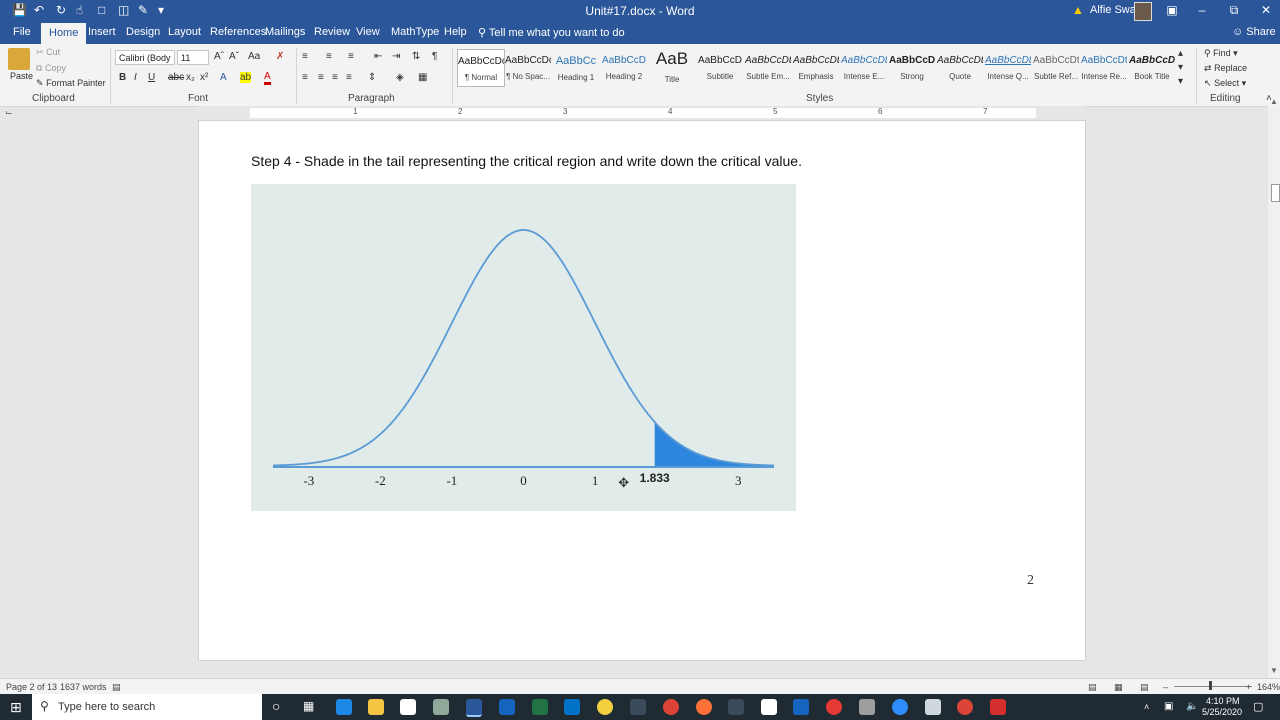 This screenshot has height=720, width=1280. Describe the element at coordinates (1192, 706) in the screenshot. I see `volume-icon: 🔈` at that location.